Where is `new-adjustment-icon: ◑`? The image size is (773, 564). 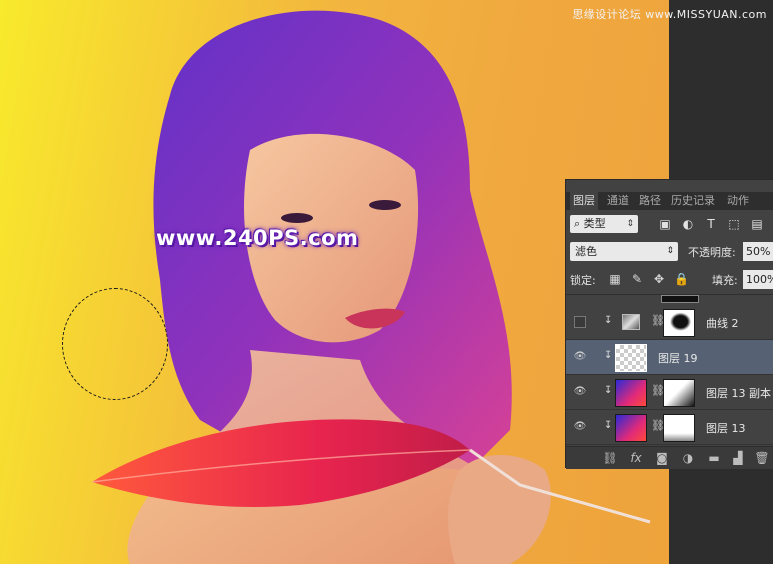 new-adjustment-icon: ◑ is located at coordinates (688, 458).